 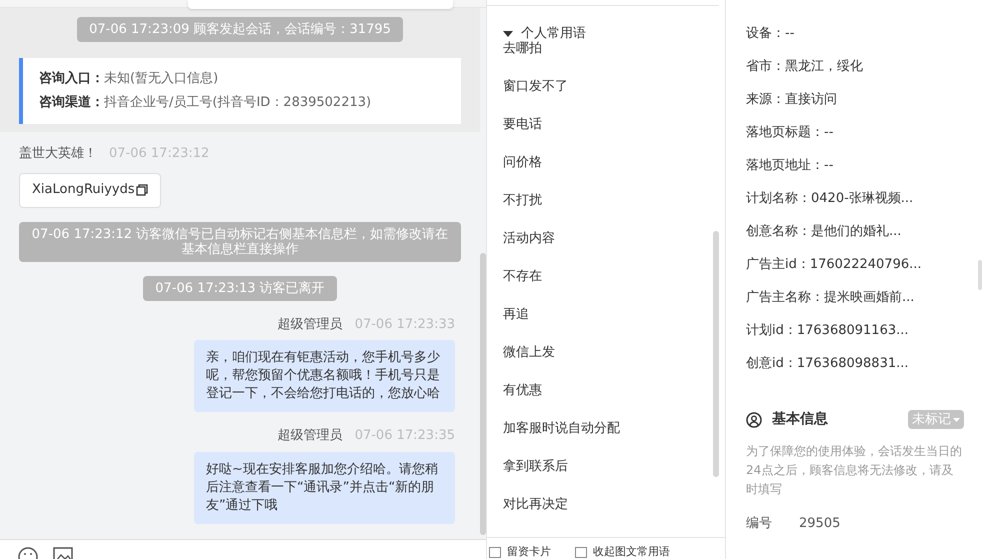 I want to click on entry-label: 咨询渠道：, so click(x=71, y=103).